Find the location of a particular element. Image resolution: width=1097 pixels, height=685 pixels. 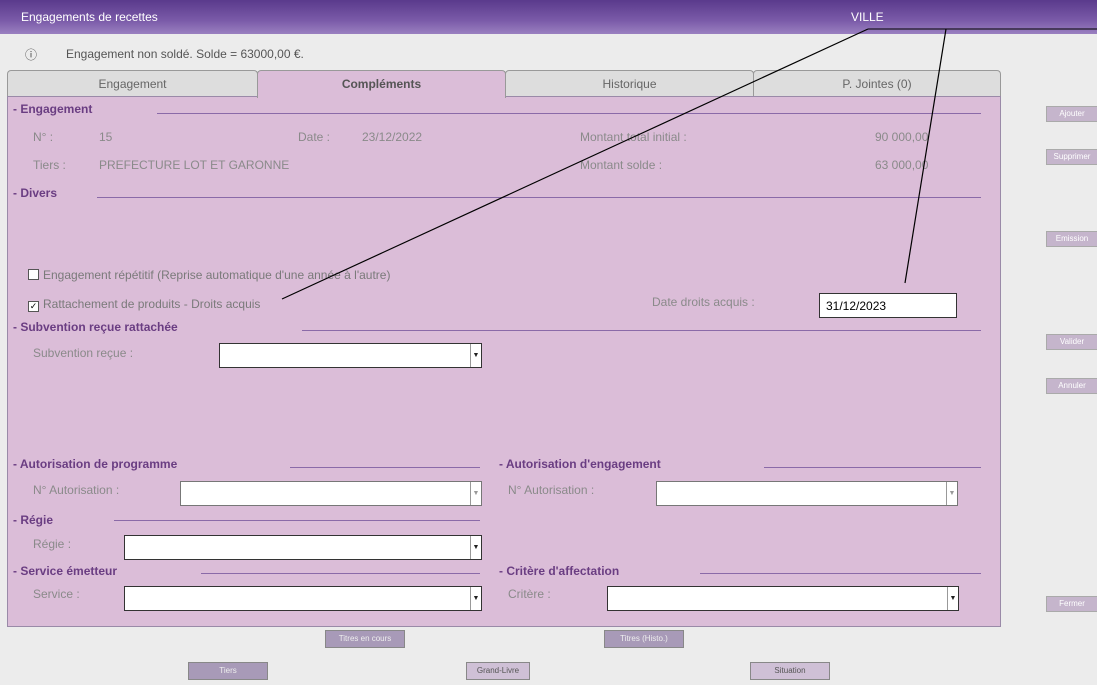

annotation-line is located at coordinates (925, 156).